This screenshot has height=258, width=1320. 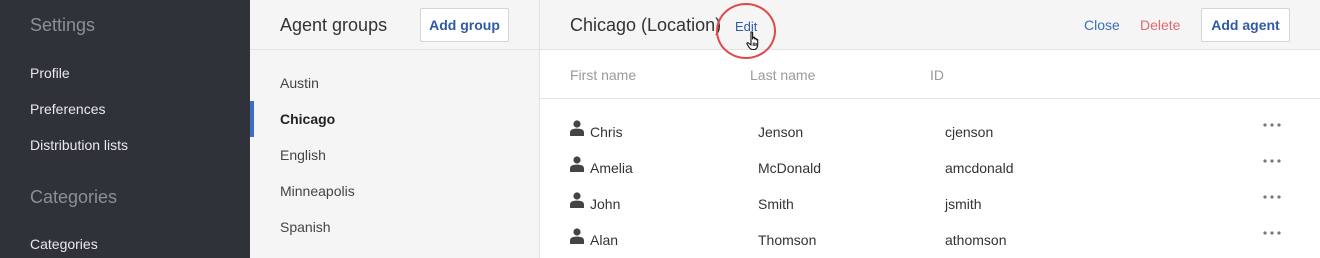 What do you see at coordinates (299, 83) in the screenshot?
I see `group-item-austin: Austin` at bounding box center [299, 83].